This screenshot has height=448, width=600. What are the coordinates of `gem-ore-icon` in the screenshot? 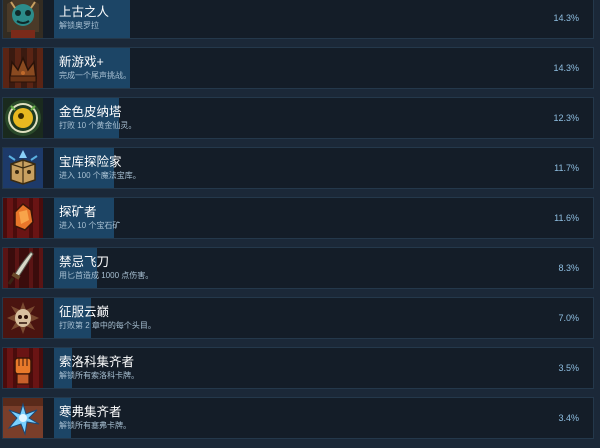 It's located at (23, 218).